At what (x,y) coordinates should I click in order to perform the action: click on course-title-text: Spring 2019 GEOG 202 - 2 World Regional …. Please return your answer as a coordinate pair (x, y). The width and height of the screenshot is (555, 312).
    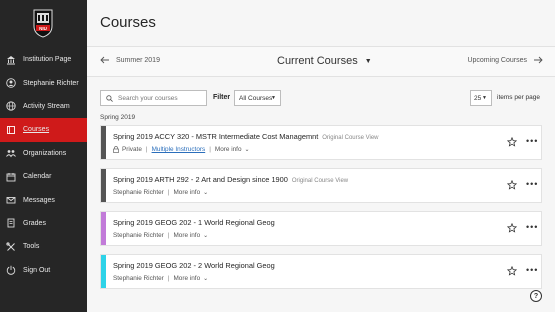
    Looking at the image, I should click on (194, 265).